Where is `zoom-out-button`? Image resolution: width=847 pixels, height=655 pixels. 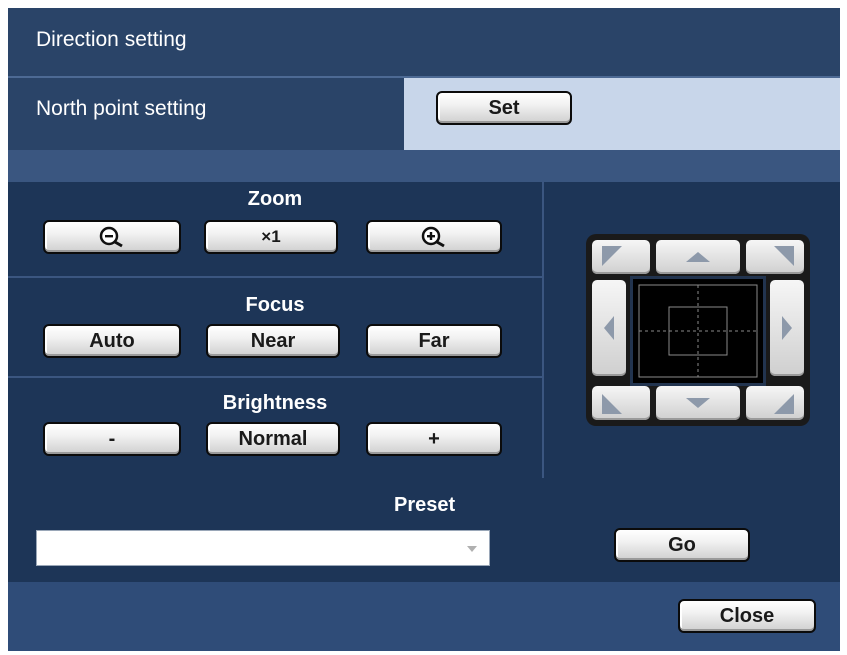 zoom-out-button is located at coordinates (112, 237).